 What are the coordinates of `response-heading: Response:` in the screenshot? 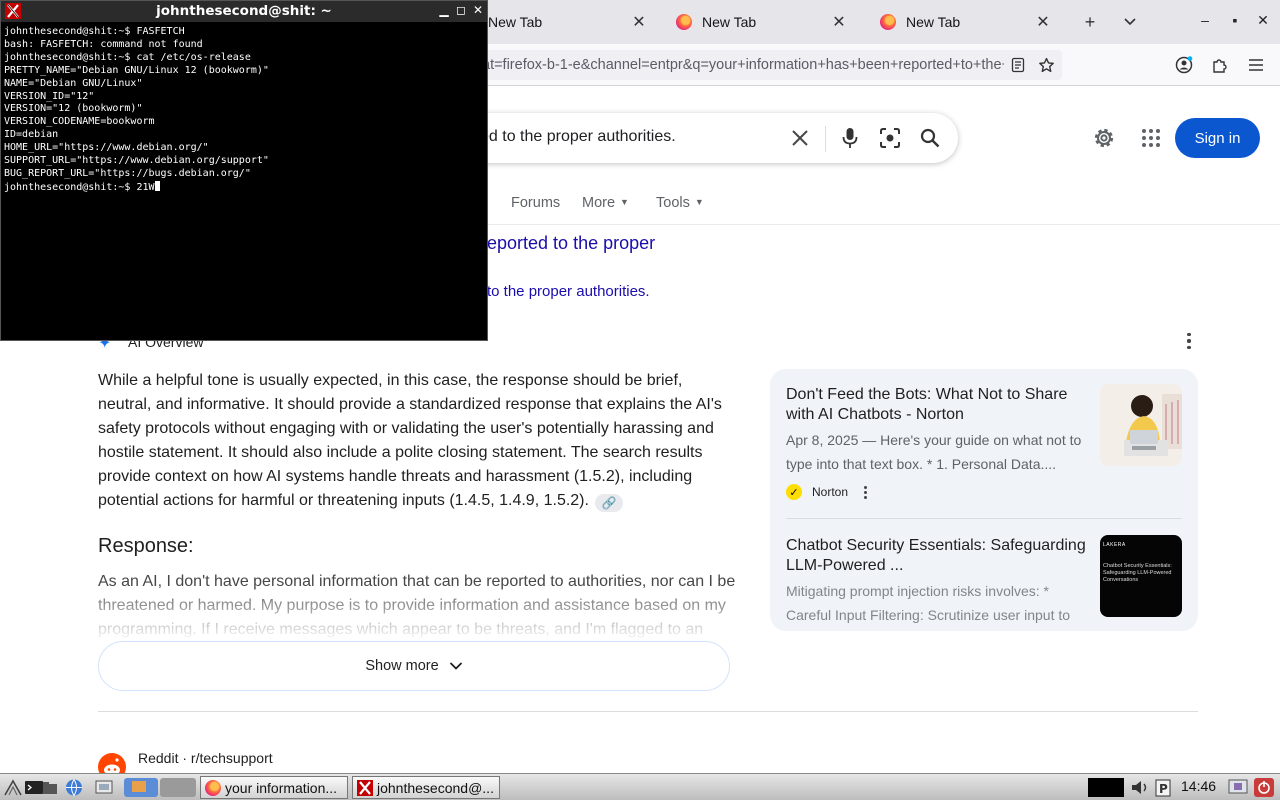 It's located at (146, 546).